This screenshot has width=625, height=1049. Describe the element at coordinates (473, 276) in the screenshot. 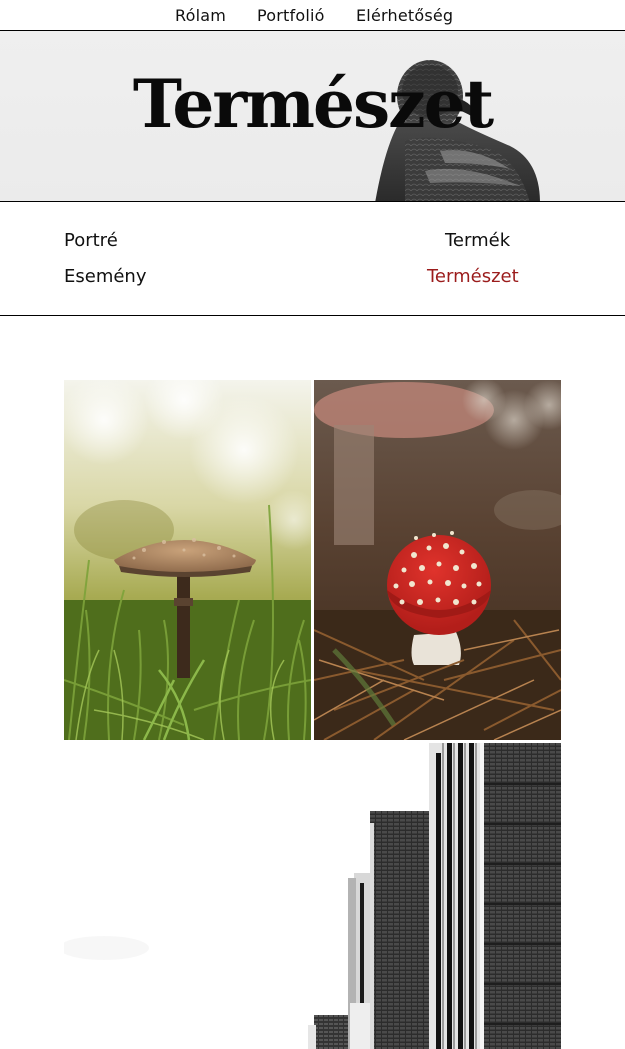

I see `category-link-nature: Természet` at that location.